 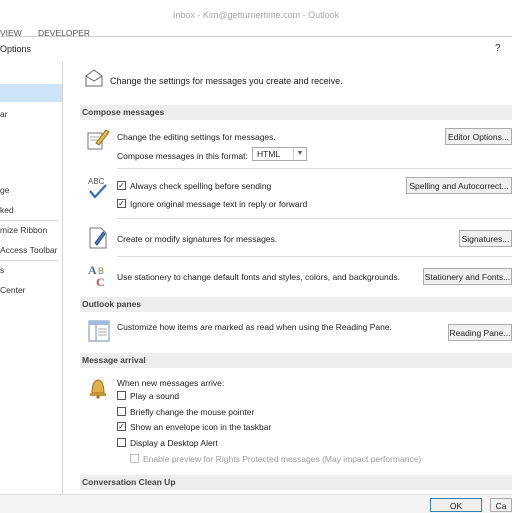 What do you see at coordinates (256, 15) in the screenshot?
I see `window-title: Inbox - Kim@getturnertime.com - Outlook` at bounding box center [256, 15].